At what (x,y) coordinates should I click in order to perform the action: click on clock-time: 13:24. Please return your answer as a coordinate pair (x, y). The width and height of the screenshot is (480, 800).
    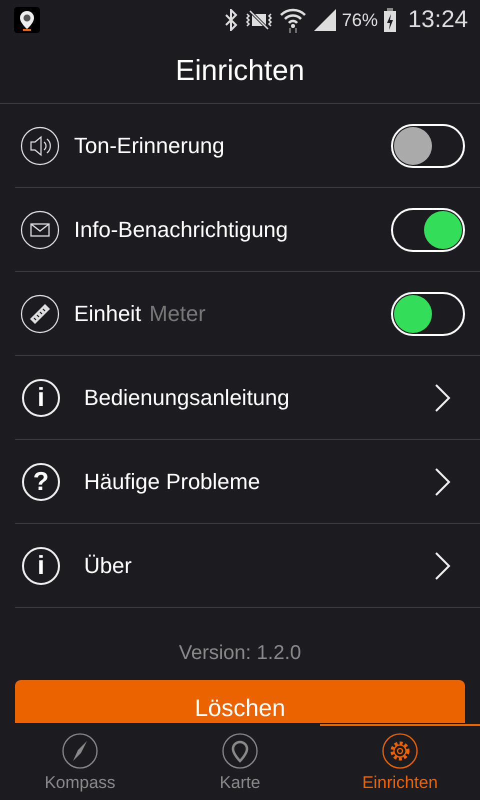
    Looking at the image, I should click on (438, 20).